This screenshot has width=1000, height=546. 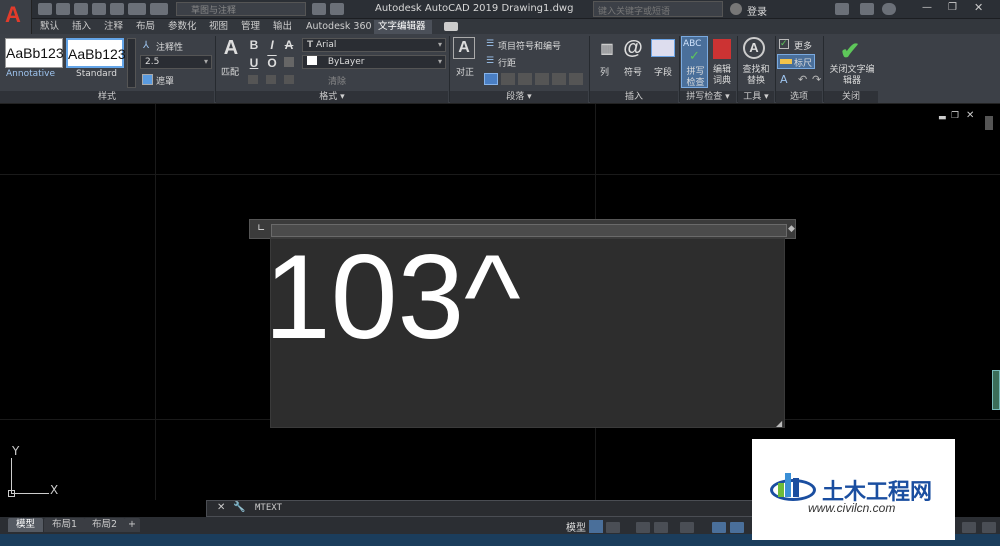 I want to click on font-dropdown: T Arial, so click(x=374, y=45).